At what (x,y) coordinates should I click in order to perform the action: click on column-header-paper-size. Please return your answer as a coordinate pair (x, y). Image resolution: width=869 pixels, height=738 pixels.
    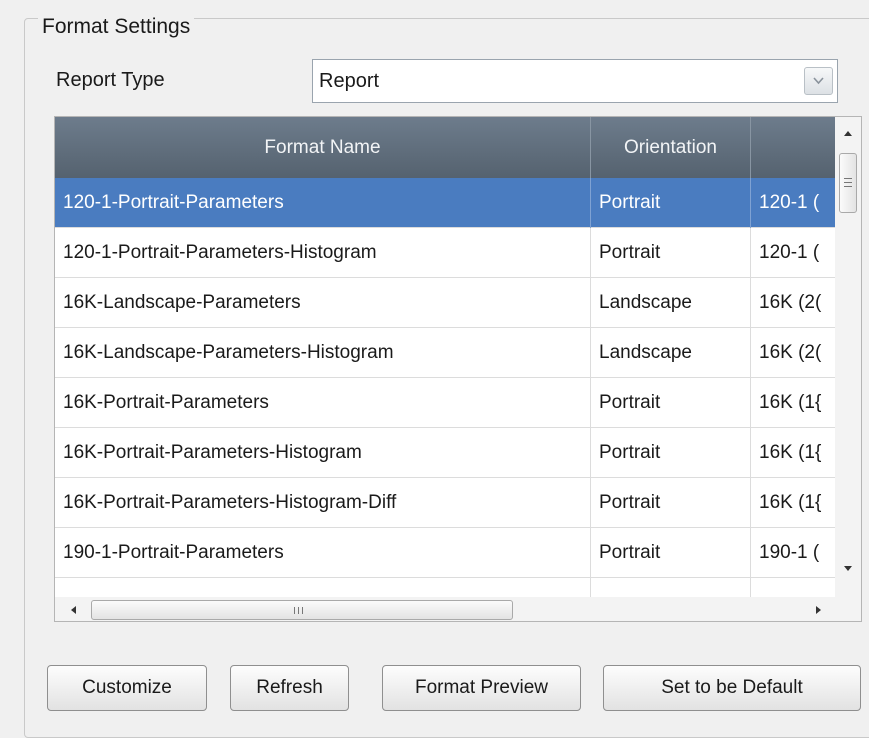
    Looking at the image, I should click on (793, 147).